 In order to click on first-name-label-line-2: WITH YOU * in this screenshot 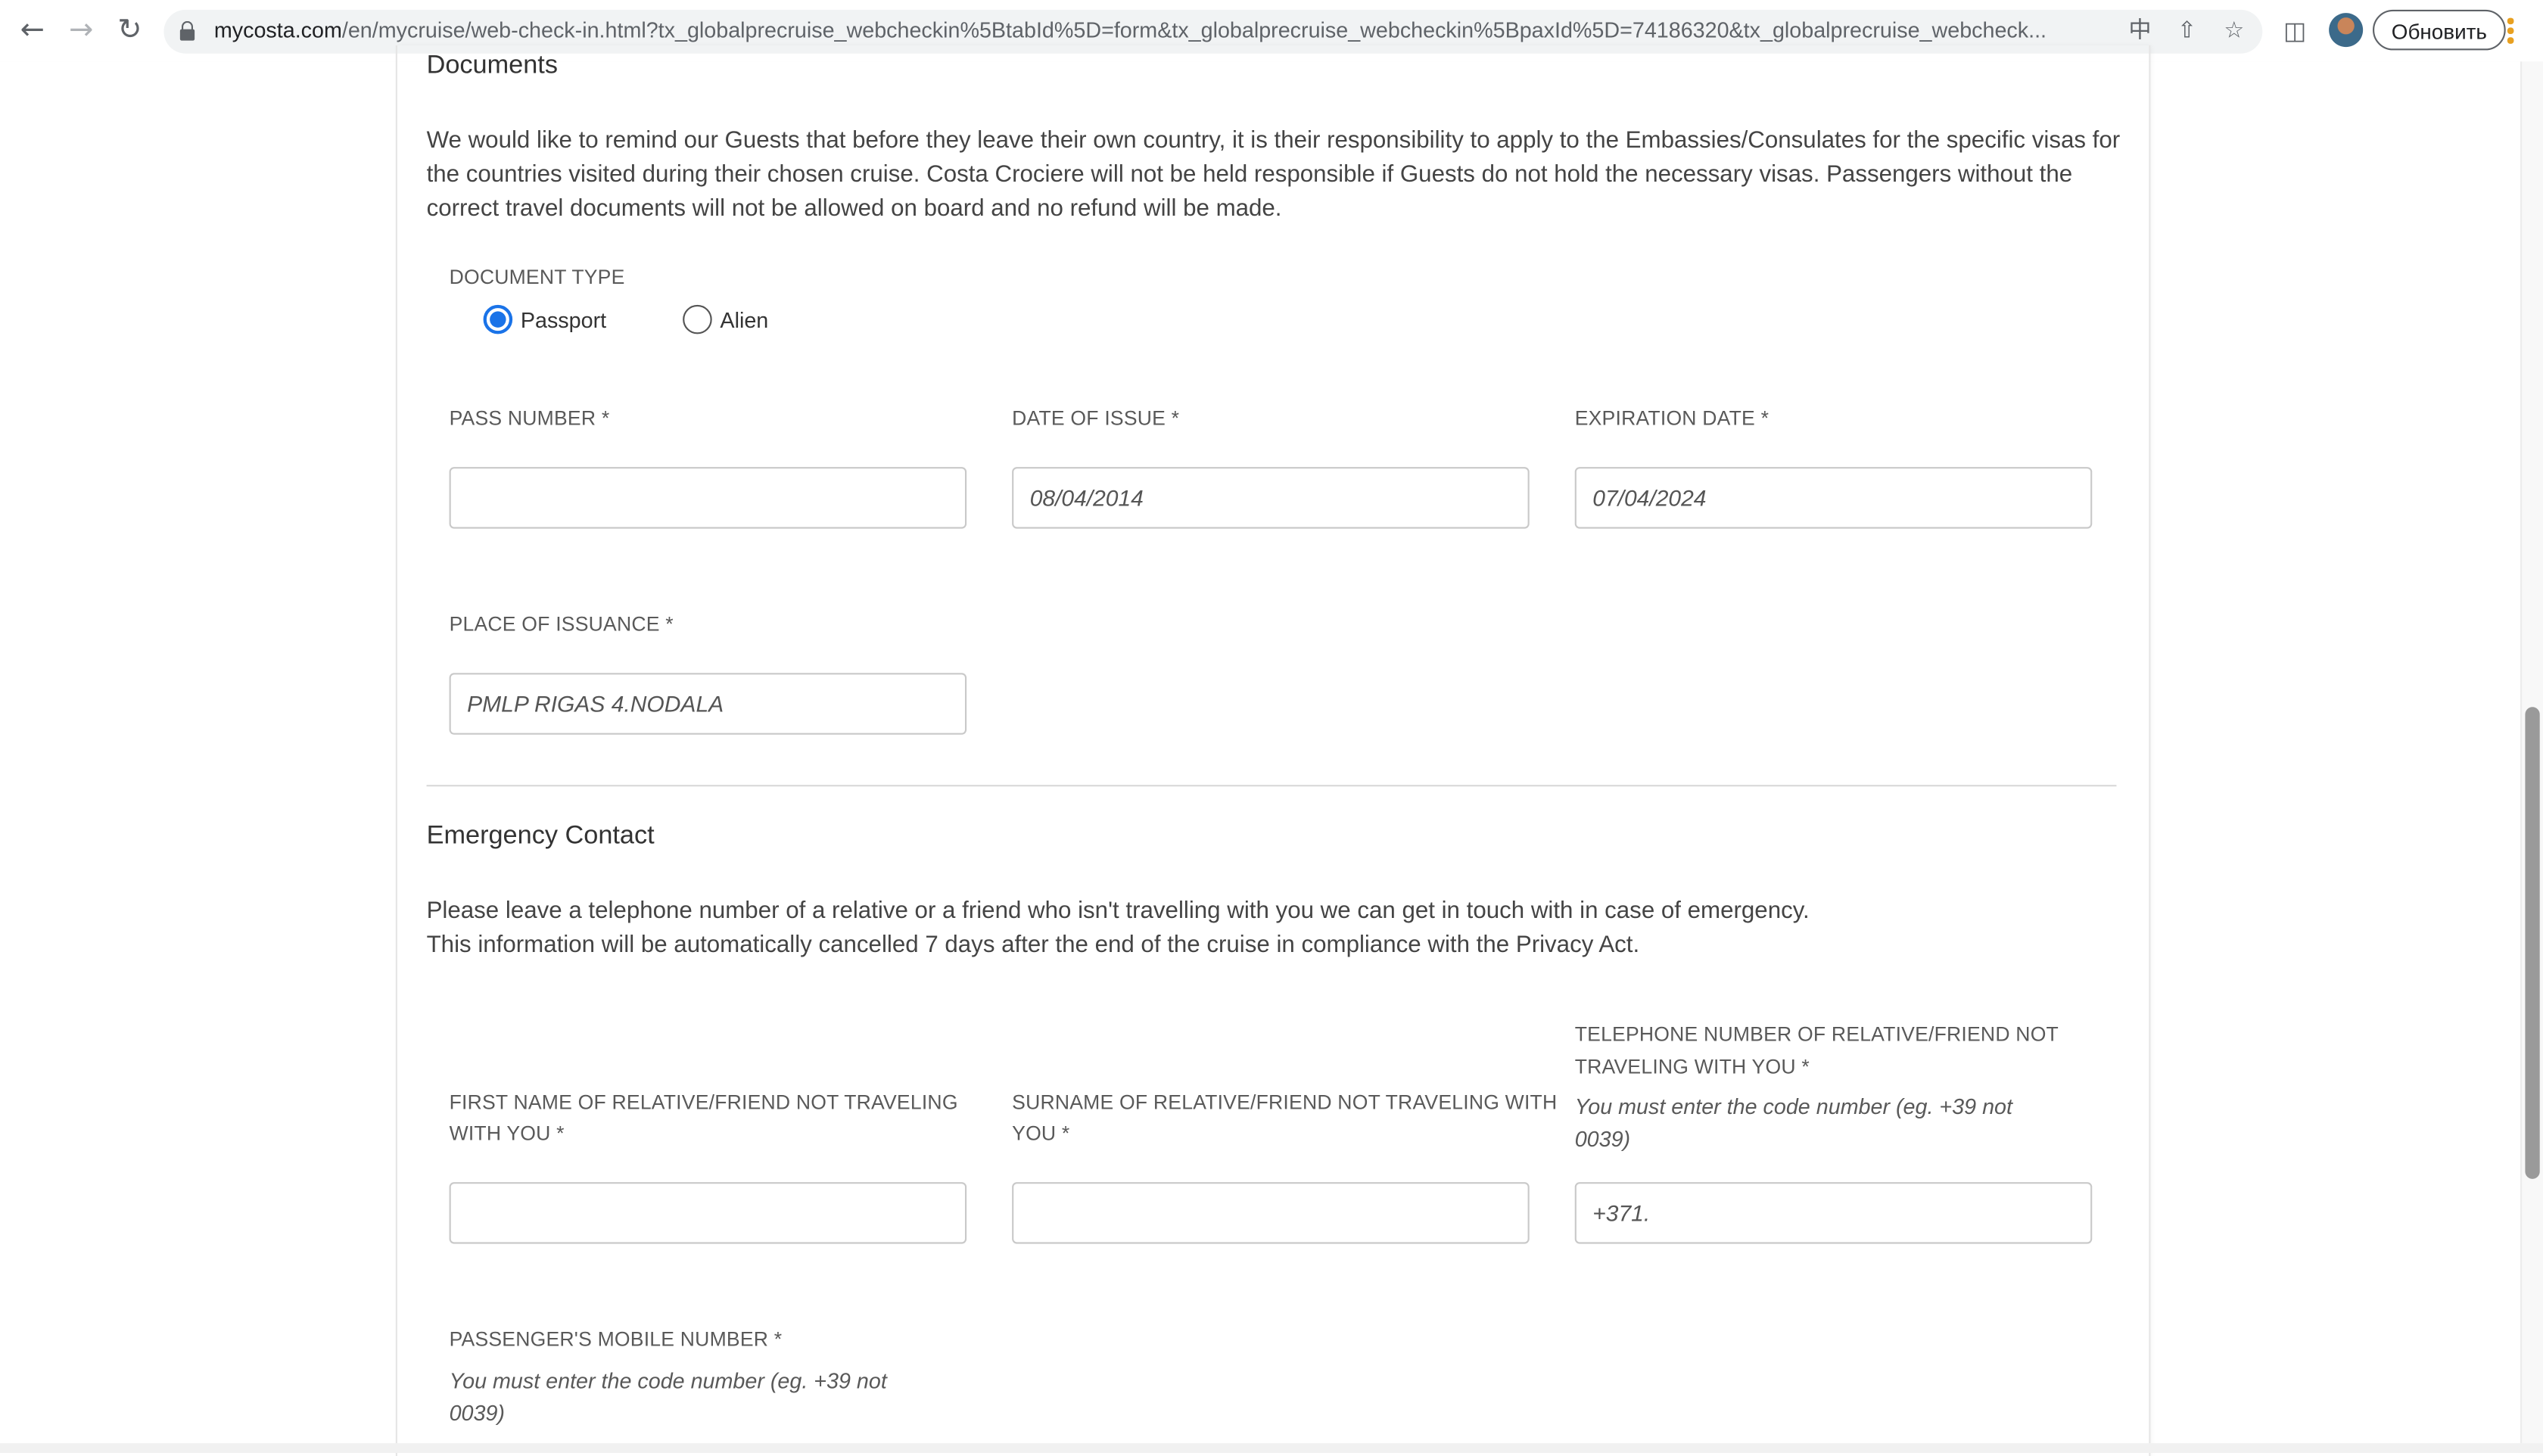, I will do `click(507, 1133)`.